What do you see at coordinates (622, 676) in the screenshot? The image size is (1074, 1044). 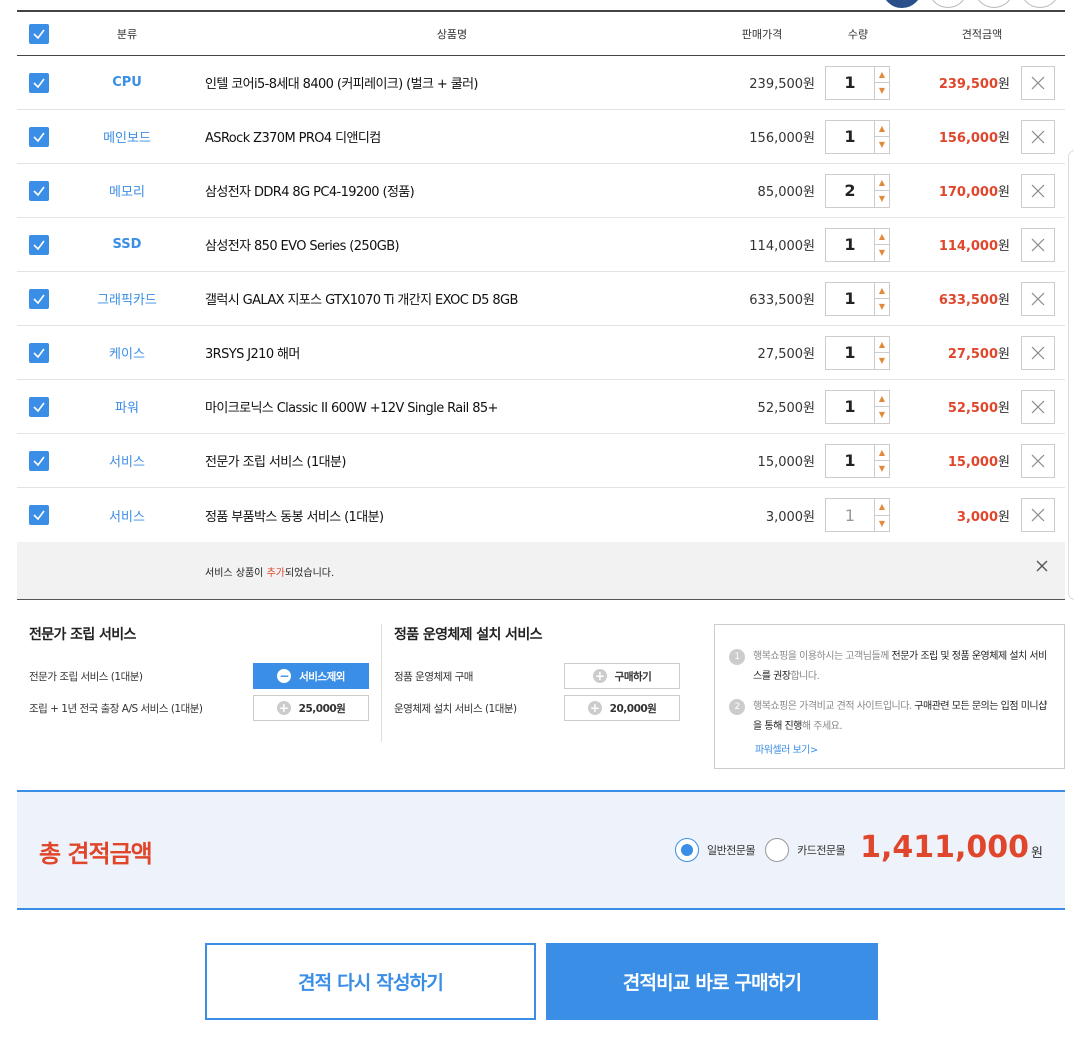 I see `buy-os-button: + 구매하기` at bounding box center [622, 676].